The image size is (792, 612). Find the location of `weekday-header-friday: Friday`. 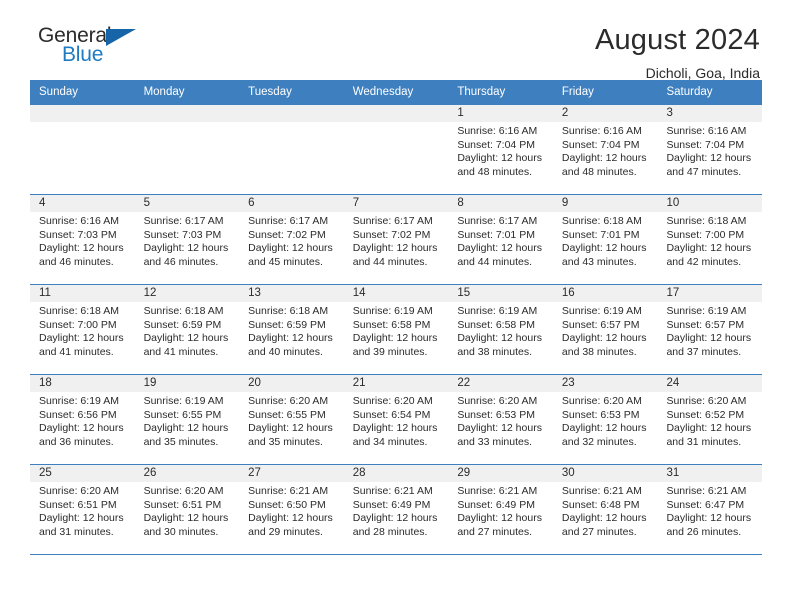

weekday-header-friday: Friday is located at coordinates (577, 92).